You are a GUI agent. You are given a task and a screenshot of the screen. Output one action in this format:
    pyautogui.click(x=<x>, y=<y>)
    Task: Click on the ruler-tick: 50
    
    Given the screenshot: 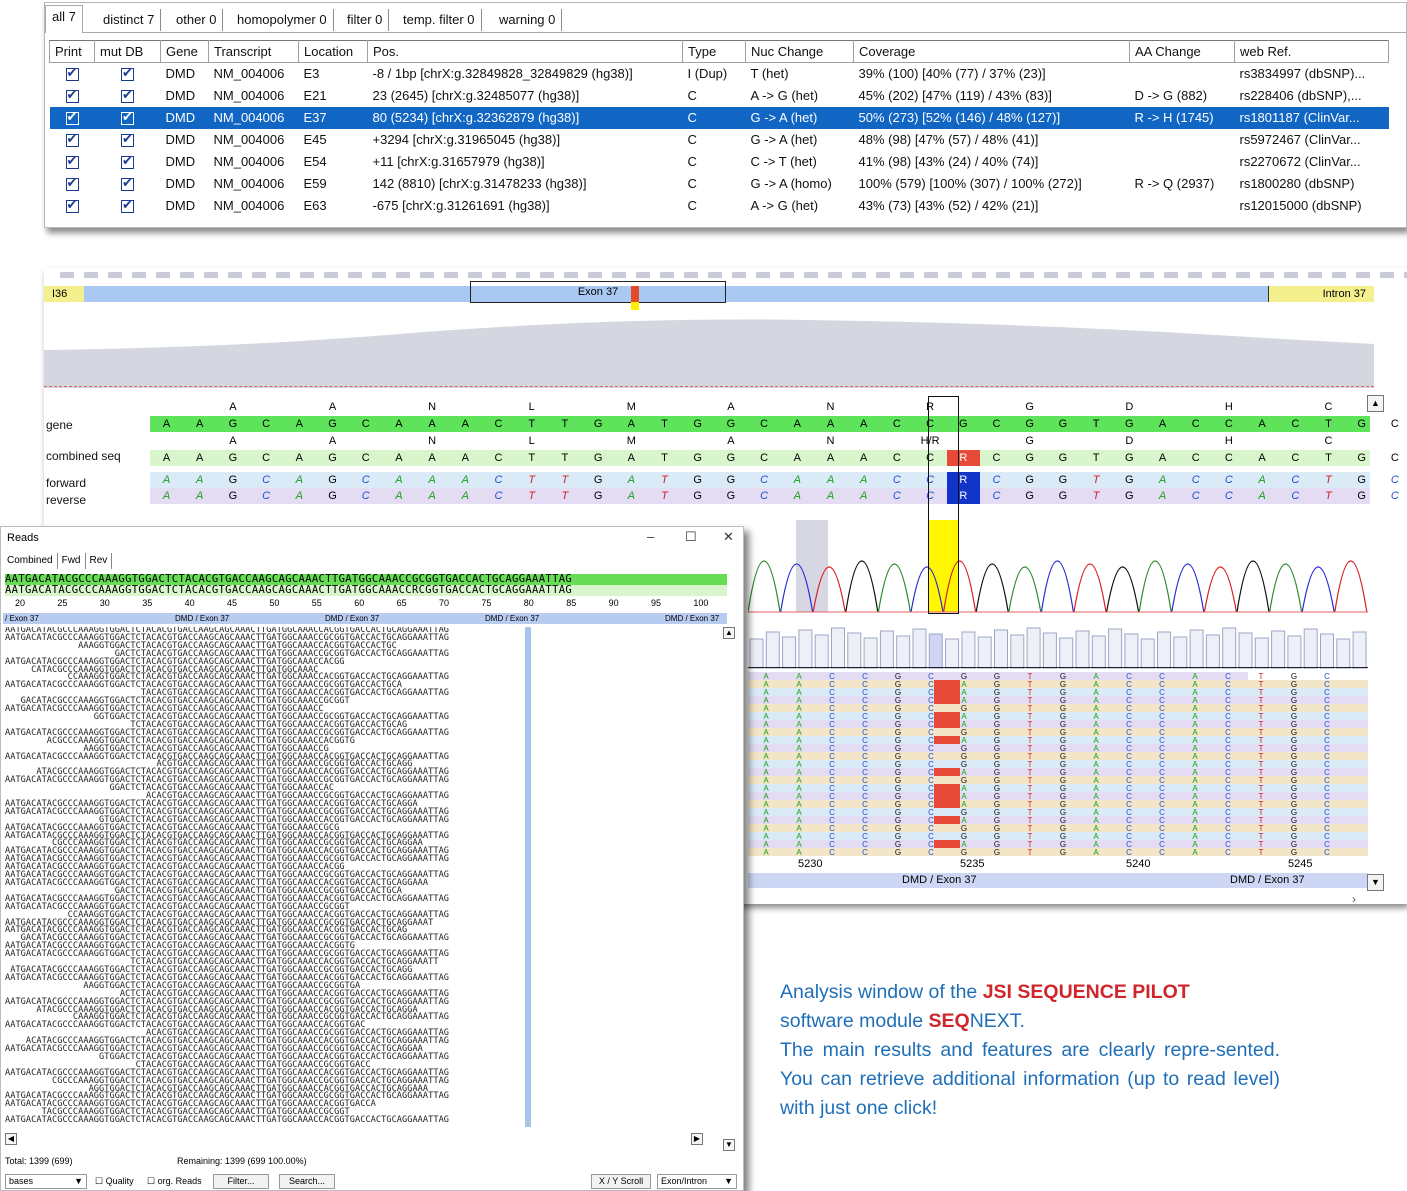 What is the action you would take?
    pyautogui.click(x=274, y=603)
    